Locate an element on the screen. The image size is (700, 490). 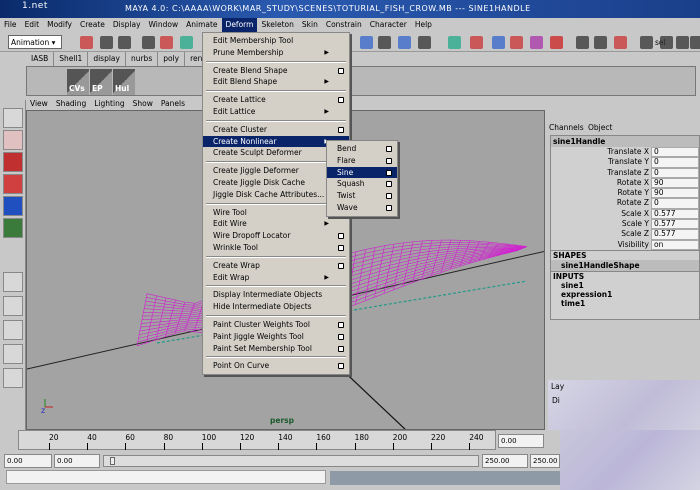
menu-item-paint-cluster-weights-tool: Paint Cluster Weights Tool is located at coordinates (276, 325).